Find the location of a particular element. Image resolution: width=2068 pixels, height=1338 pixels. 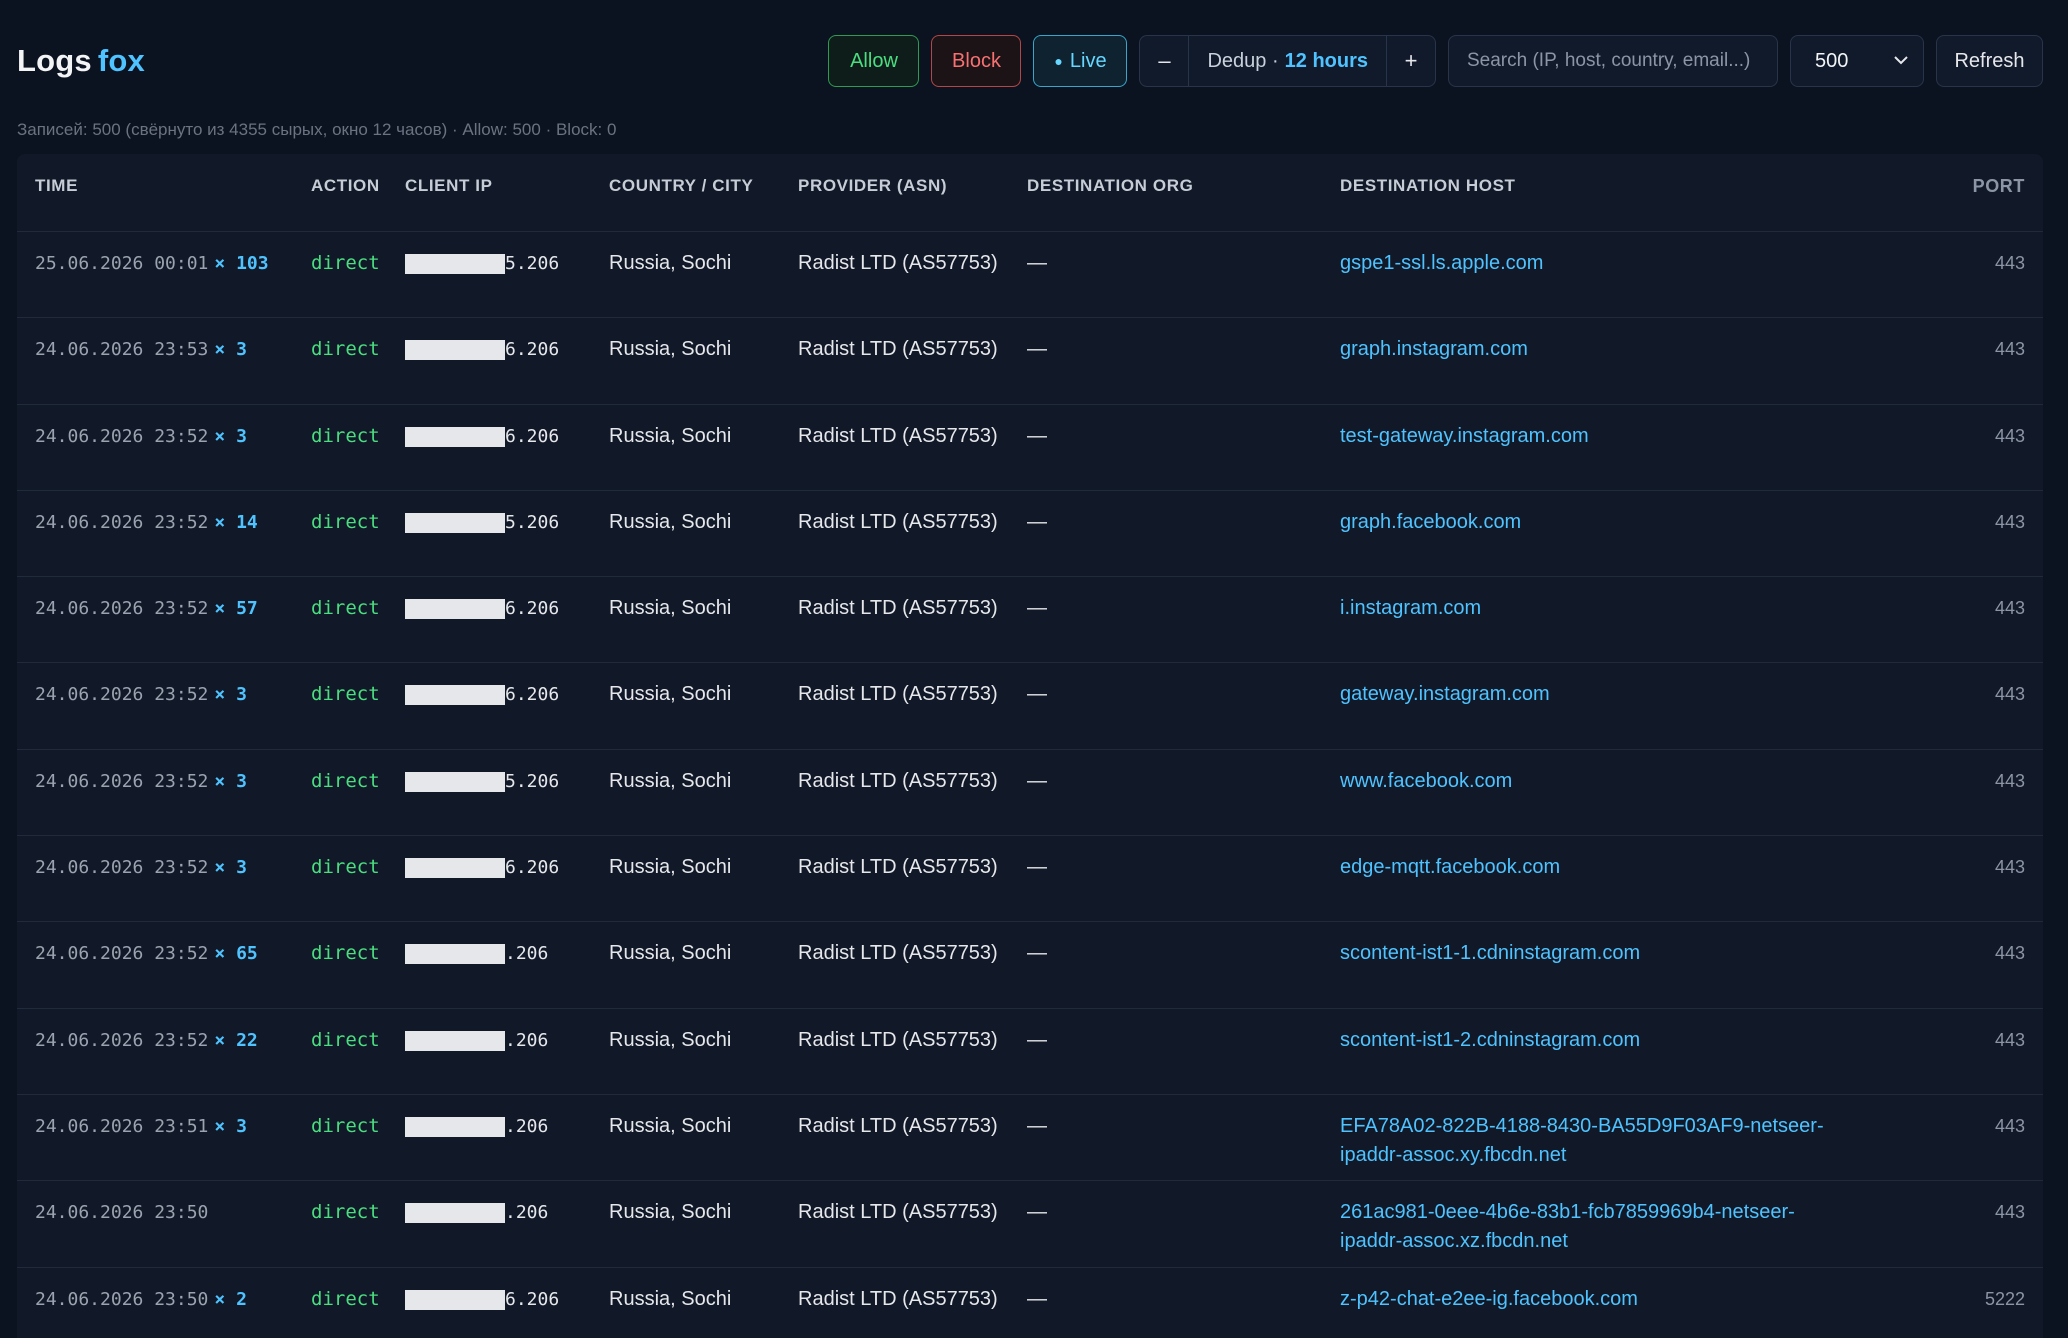

col-destination-org: DESTINATION ORG is located at coordinates (1165, 192).